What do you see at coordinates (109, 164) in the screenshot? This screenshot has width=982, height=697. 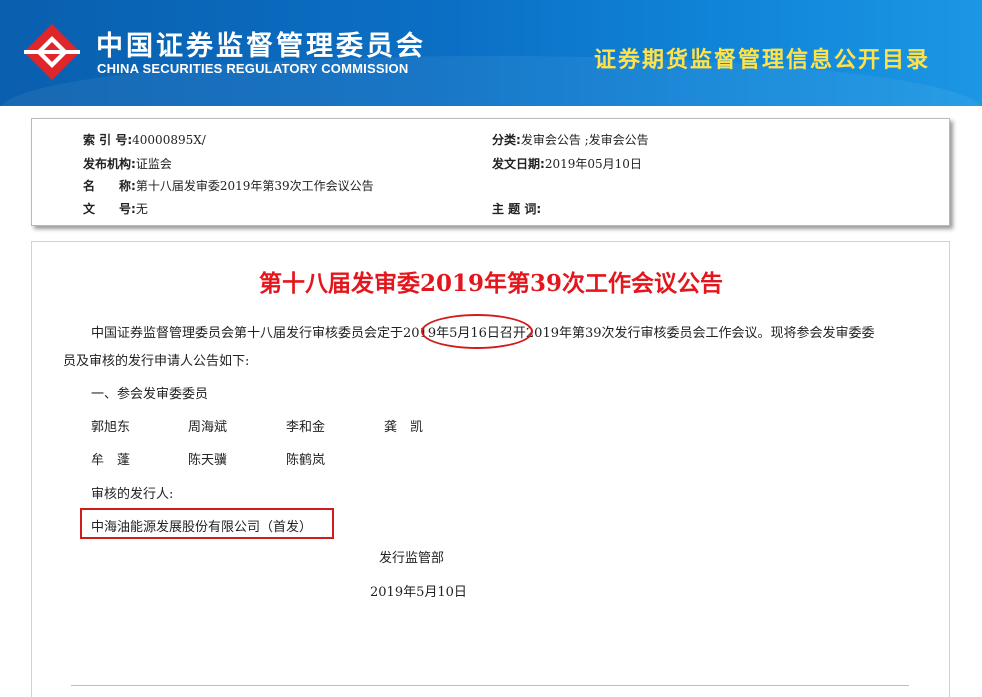 I see `meta-issuer-label: 发布机构:` at bounding box center [109, 164].